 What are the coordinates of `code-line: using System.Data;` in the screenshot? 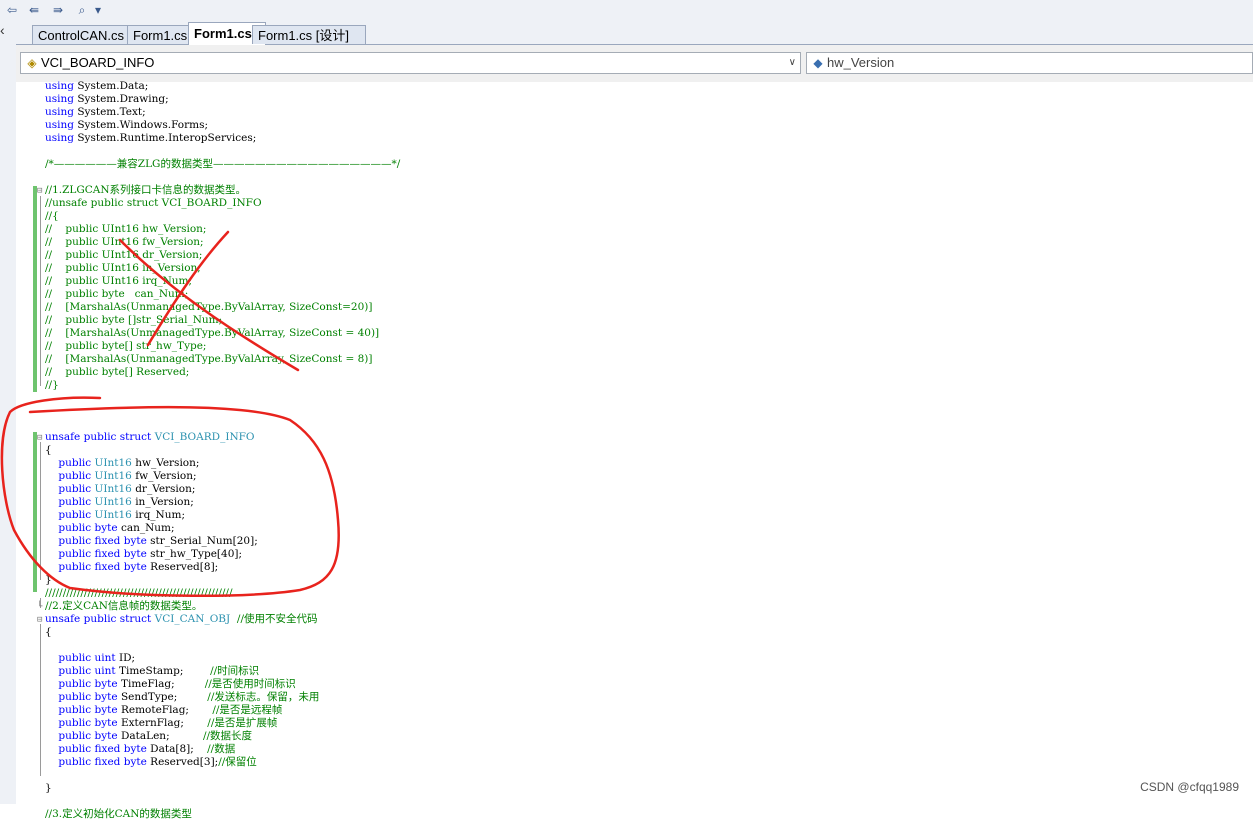 It's located at (92, 86).